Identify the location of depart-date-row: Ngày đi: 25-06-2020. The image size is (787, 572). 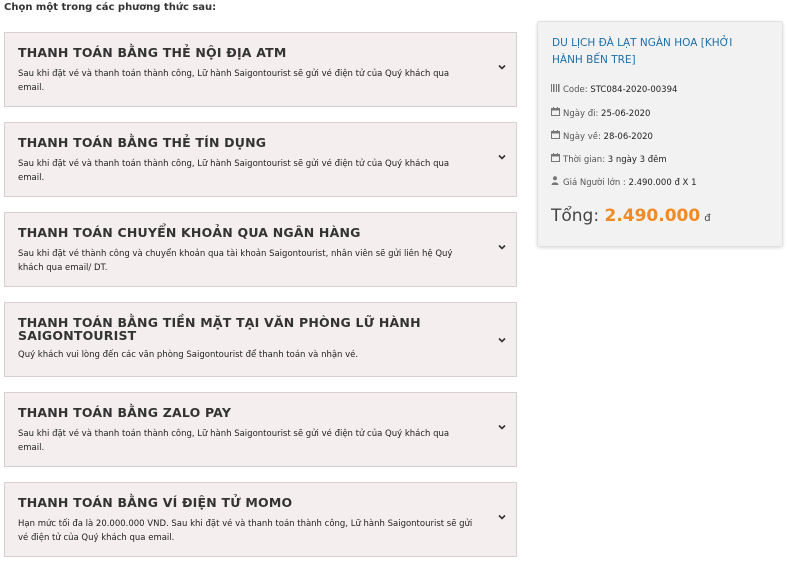
(600, 113).